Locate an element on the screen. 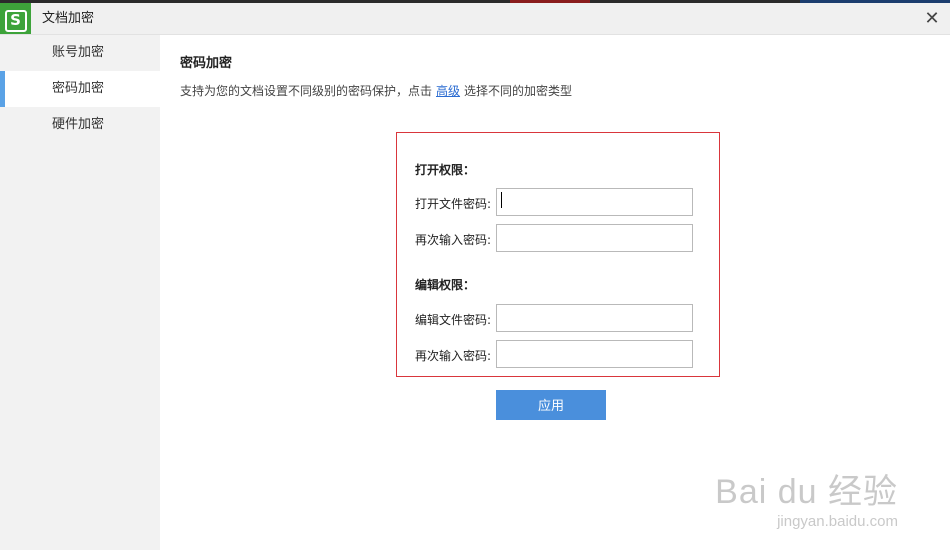 The width and height of the screenshot is (950, 550). description-text-tail: 选择不同的加密类型 is located at coordinates (518, 91).